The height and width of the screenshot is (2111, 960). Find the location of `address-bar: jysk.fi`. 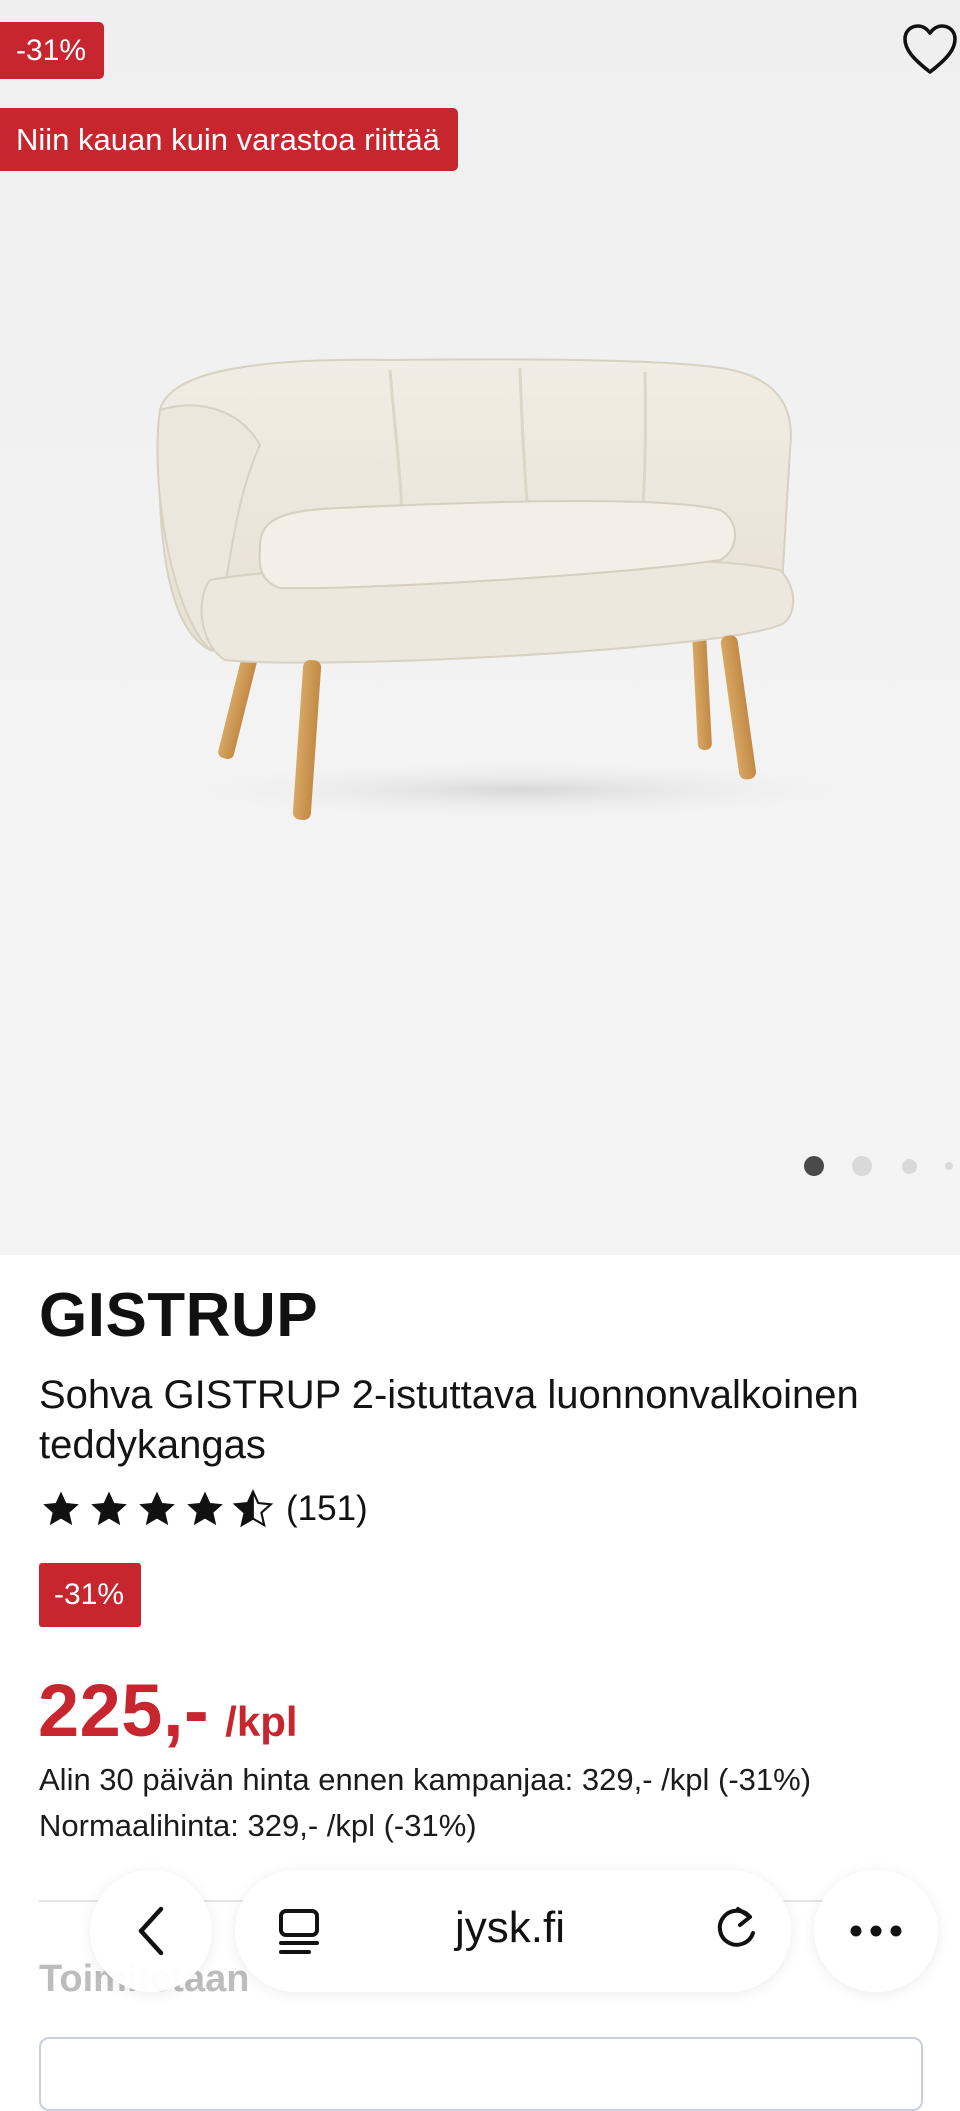

address-bar: jysk.fi is located at coordinates (513, 1931).